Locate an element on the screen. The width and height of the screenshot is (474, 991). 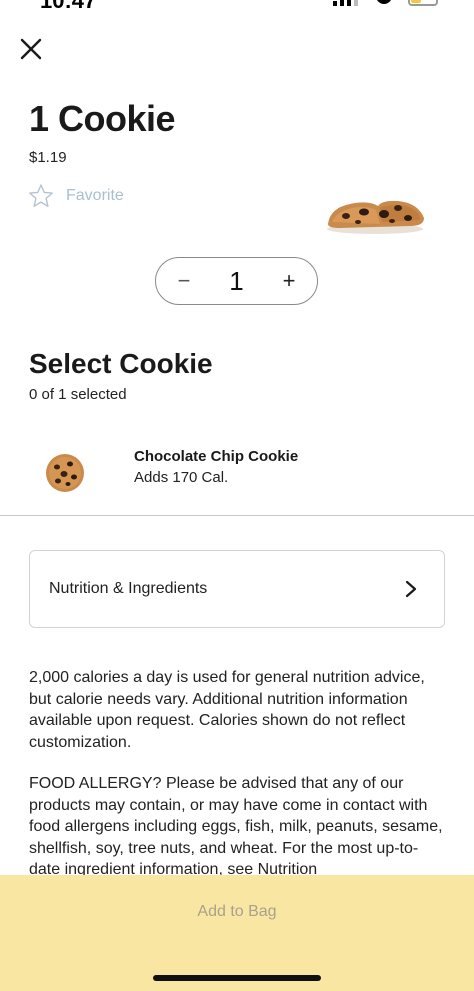
wifi-icon is located at coordinates (384, 2).